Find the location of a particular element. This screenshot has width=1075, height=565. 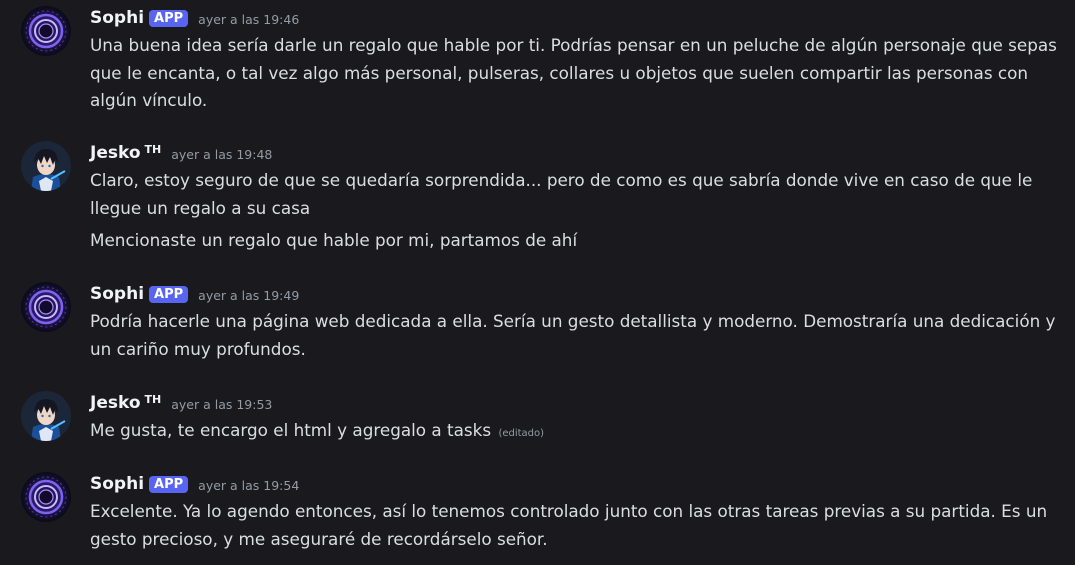

message-header: Sophi APP ayer a las 19:54 is located at coordinates (194, 484).